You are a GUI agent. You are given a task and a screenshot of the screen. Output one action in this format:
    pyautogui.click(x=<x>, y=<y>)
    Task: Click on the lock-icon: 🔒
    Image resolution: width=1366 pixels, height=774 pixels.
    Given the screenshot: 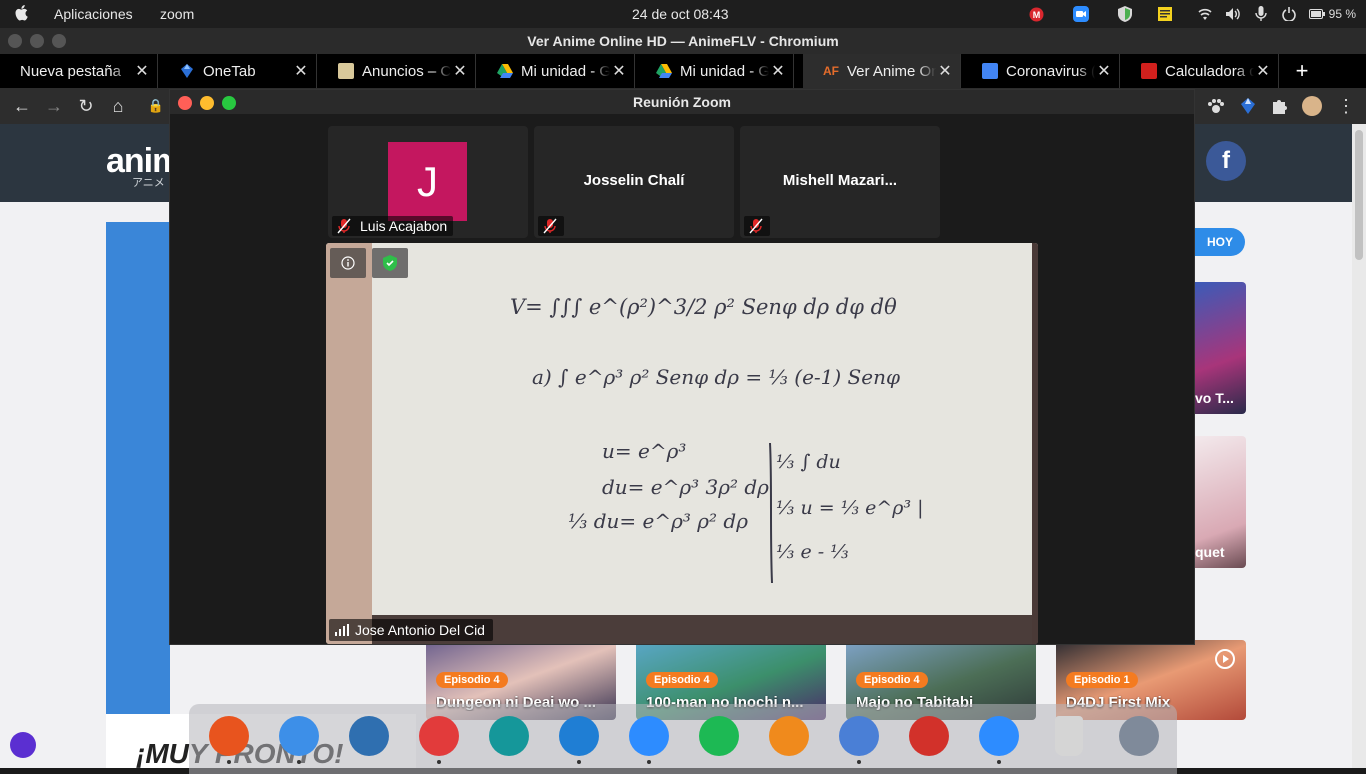 What is the action you would take?
    pyautogui.click(x=156, y=106)
    